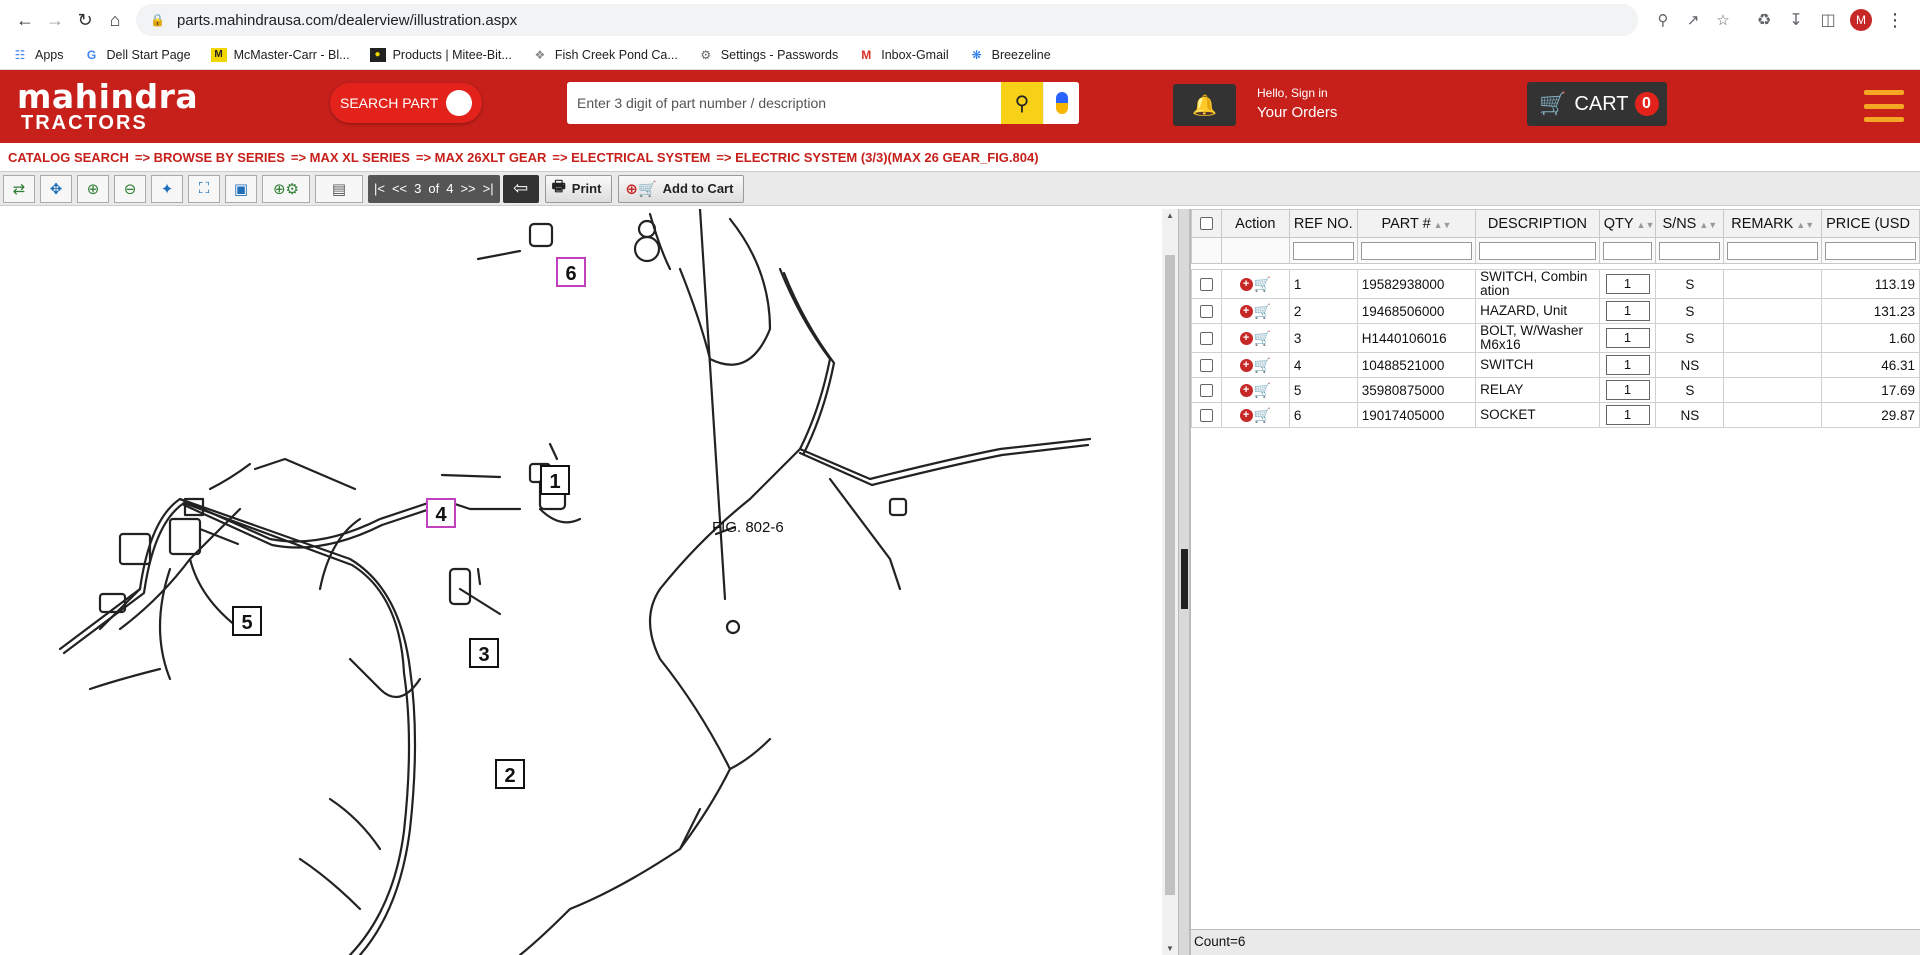 The image size is (1920, 955). What do you see at coordinates (25, 20) in the screenshot?
I see `back-arrow-icon: ←` at bounding box center [25, 20].